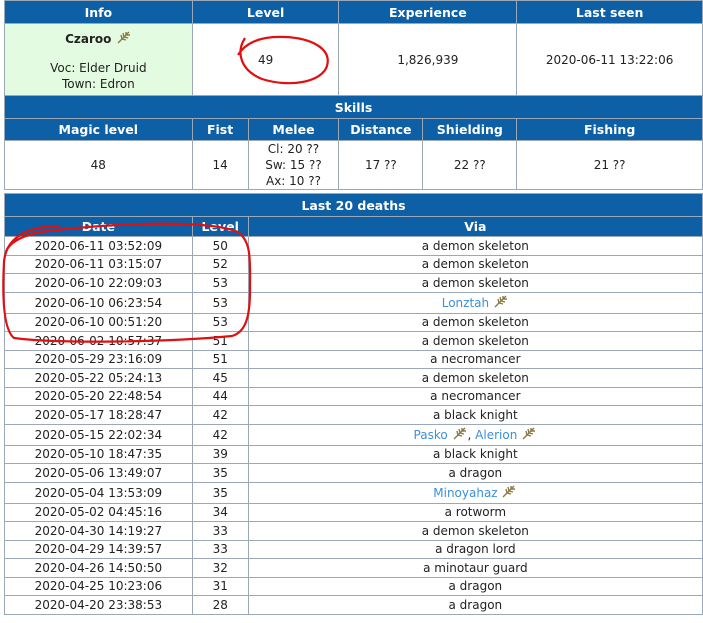 The width and height of the screenshot is (703, 623). Describe the element at coordinates (220, 283) in the screenshot. I see `death-level: 53` at that location.